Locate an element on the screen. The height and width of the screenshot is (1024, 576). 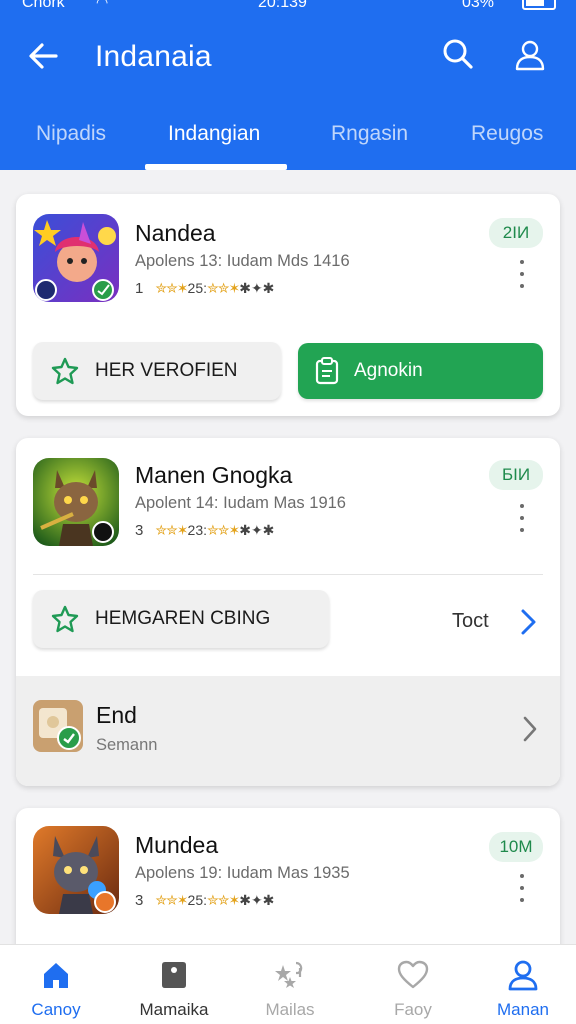
install-button: Agnokin is located at coordinates (420, 371).